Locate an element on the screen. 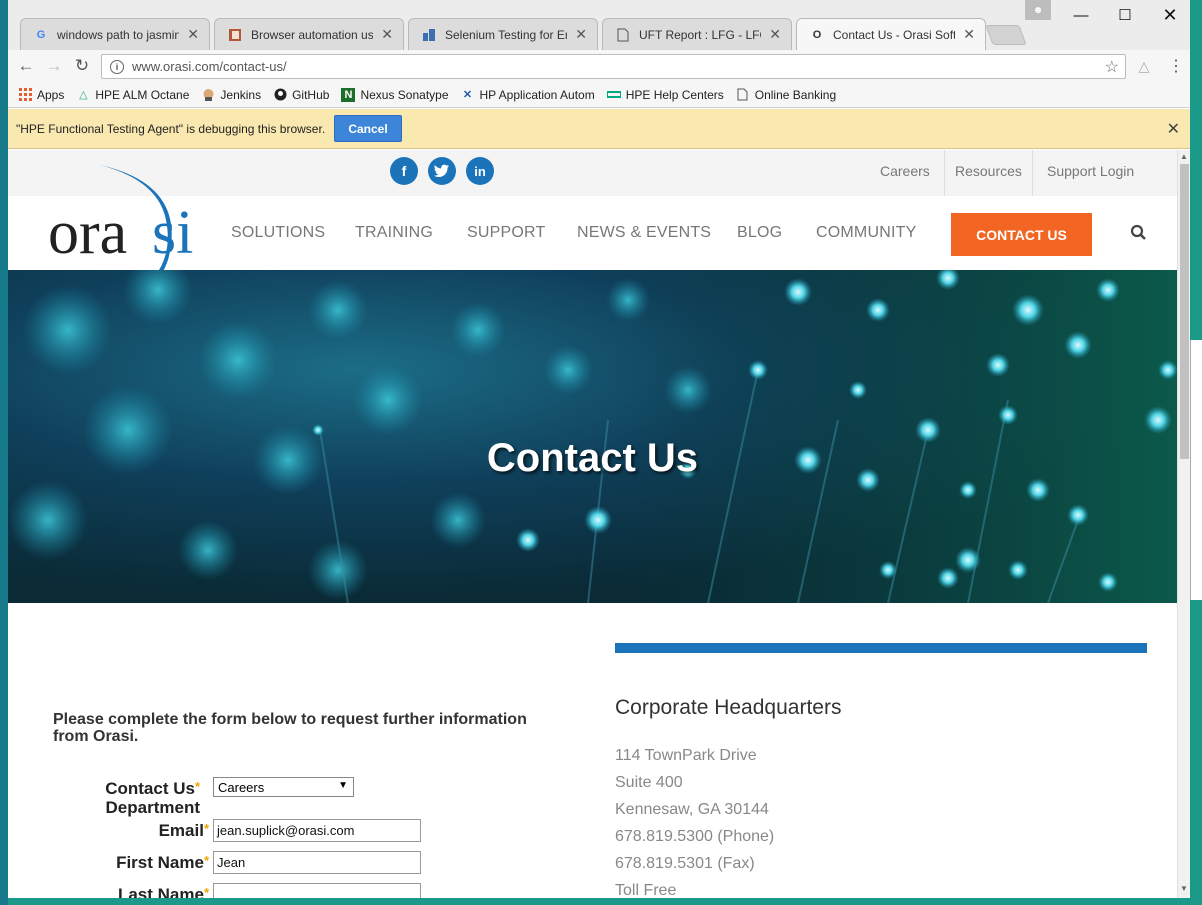 This screenshot has width=1202, height=905. hq-phone: 678.819.5300 (Phone) is located at coordinates (695, 836).